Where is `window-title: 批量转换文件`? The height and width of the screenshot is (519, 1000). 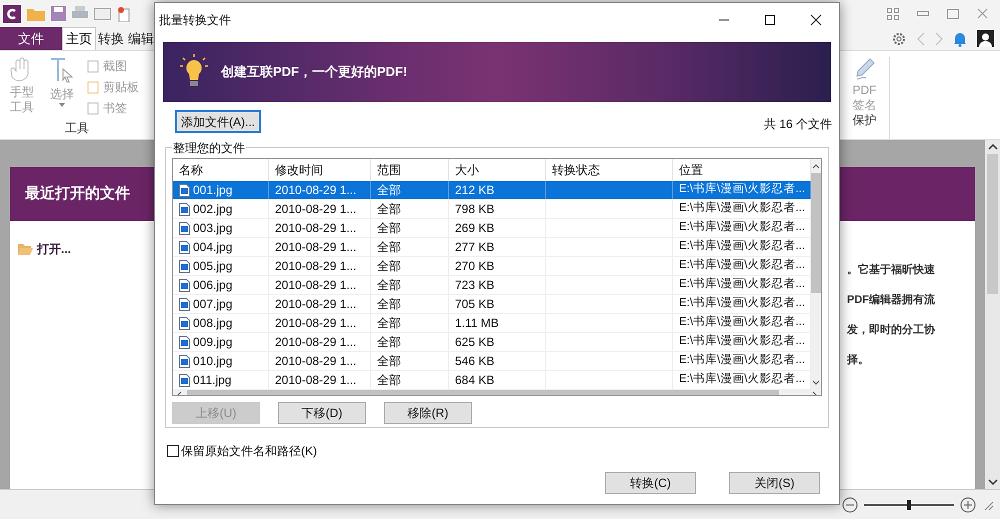 window-title: 批量转换文件 is located at coordinates (195, 20).